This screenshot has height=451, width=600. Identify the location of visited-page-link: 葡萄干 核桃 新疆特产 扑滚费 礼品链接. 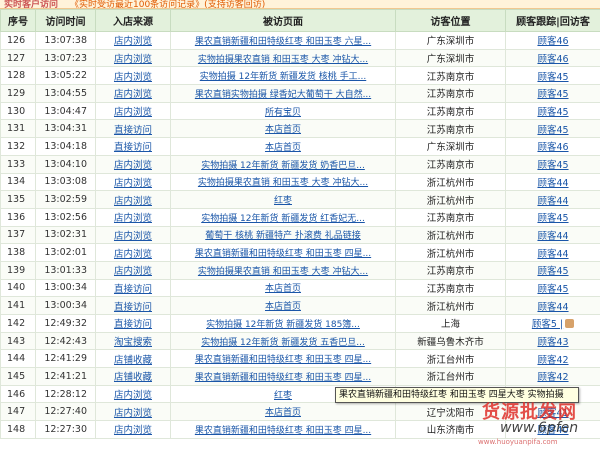
(282, 236).